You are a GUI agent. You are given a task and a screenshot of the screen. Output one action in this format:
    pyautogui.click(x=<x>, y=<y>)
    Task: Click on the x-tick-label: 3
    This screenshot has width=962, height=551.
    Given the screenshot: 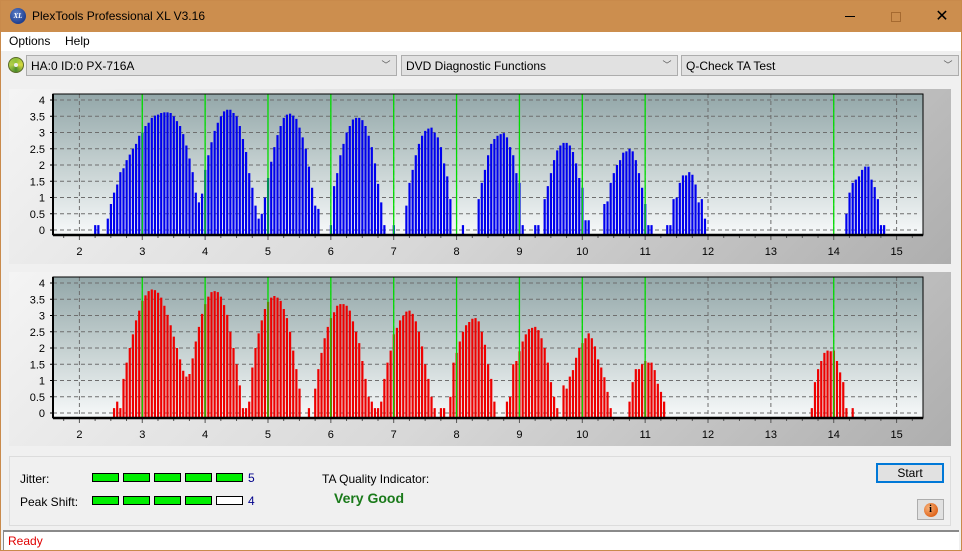 What is the action you would take?
    pyautogui.click(x=142, y=435)
    